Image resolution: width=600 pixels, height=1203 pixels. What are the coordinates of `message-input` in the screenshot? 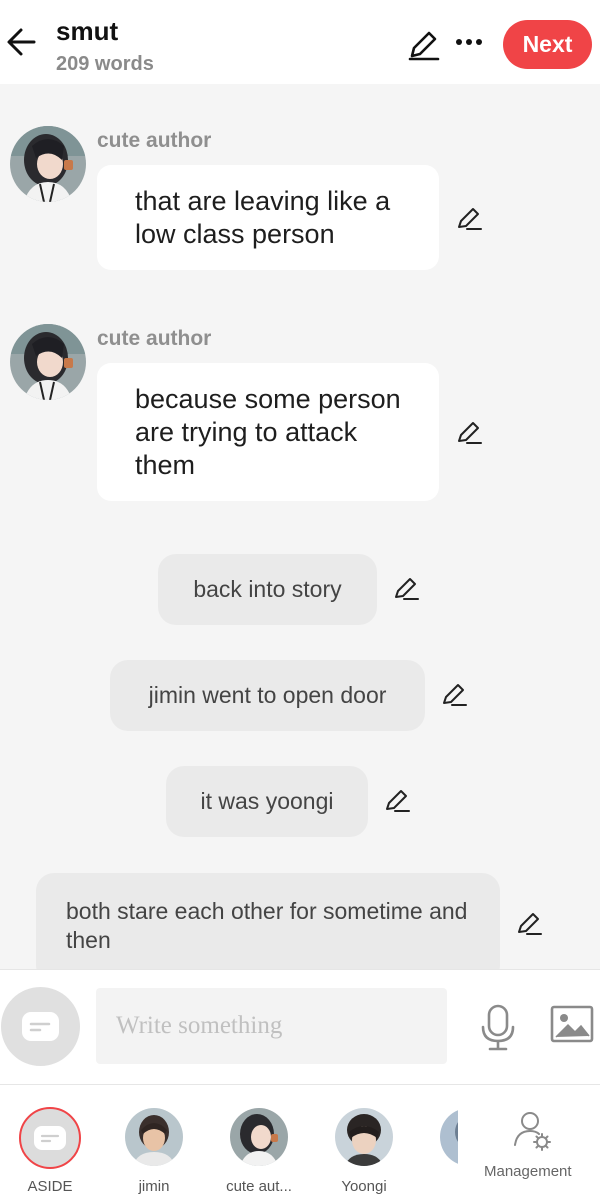 It's located at (271, 1026).